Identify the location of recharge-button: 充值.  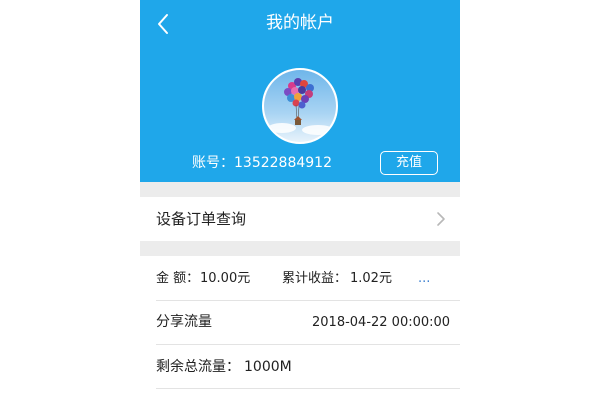
(409, 163).